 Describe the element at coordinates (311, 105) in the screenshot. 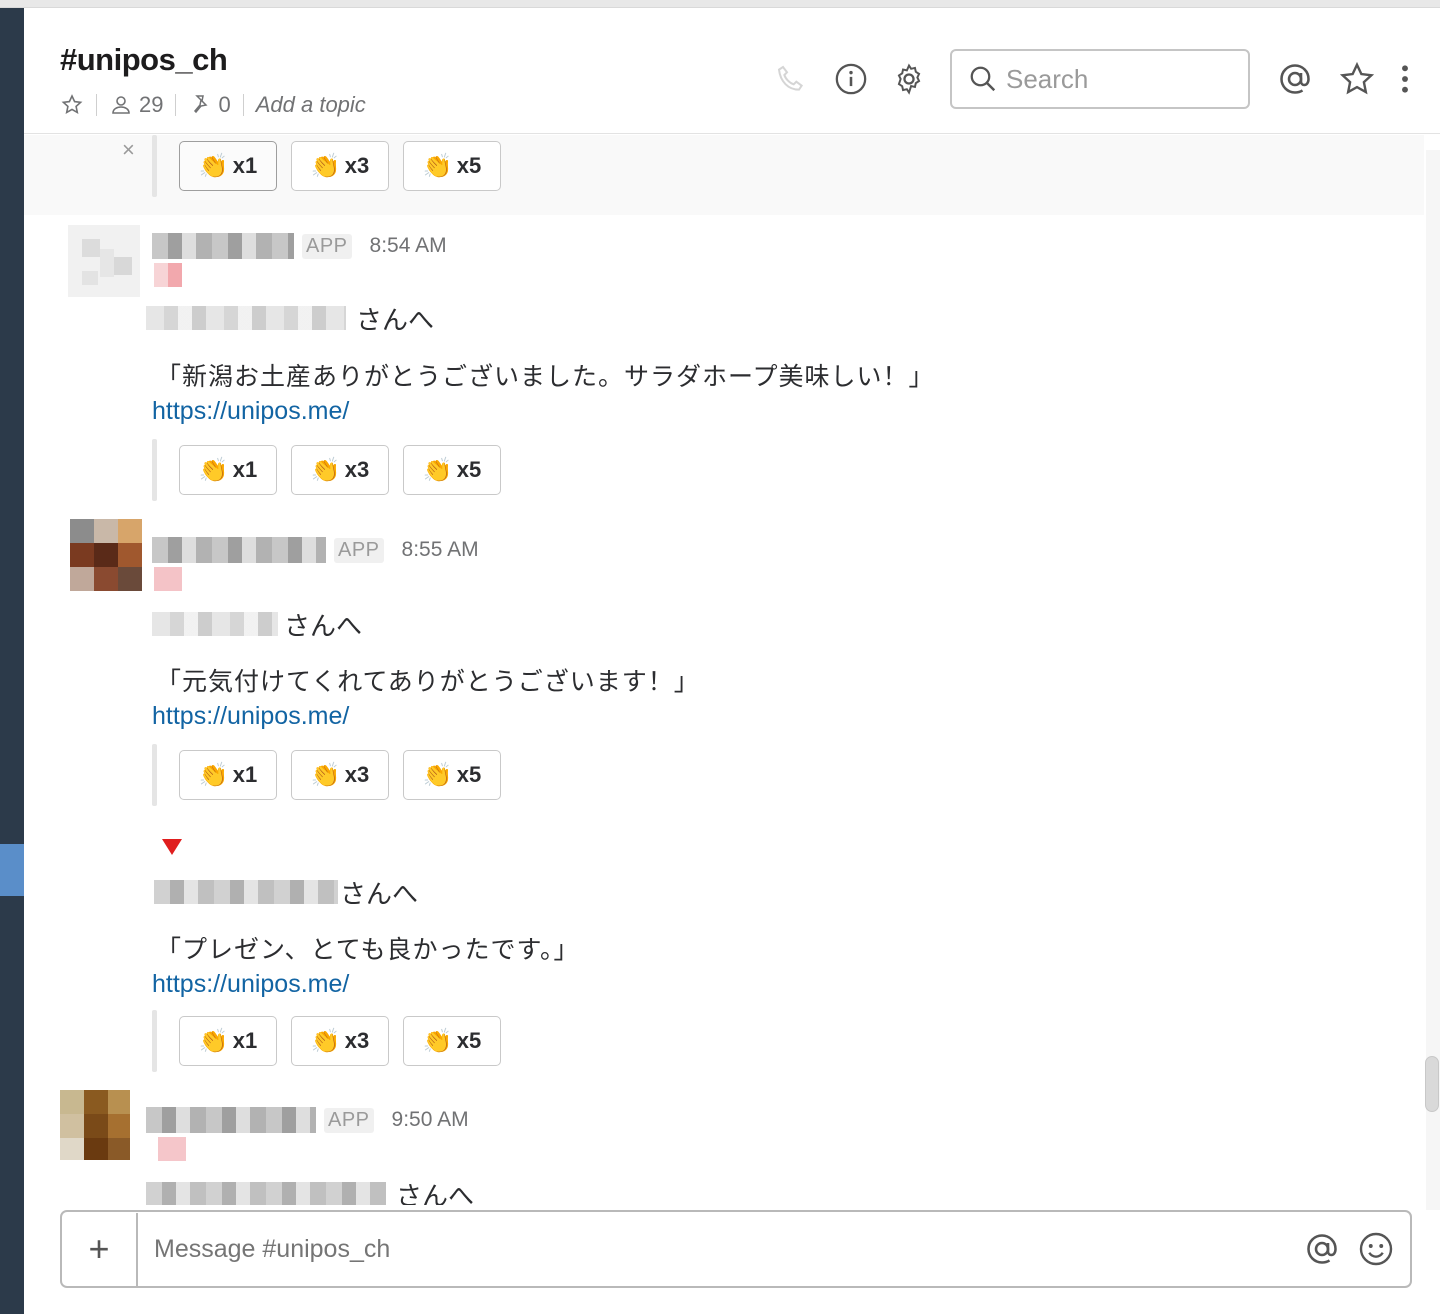

I see `add-topic-link: Add a topic` at that location.